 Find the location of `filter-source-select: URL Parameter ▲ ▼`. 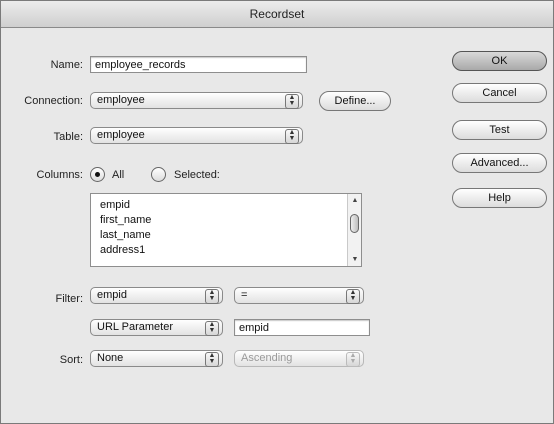

filter-source-select: URL Parameter ▲ ▼ is located at coordinates (156, 327).